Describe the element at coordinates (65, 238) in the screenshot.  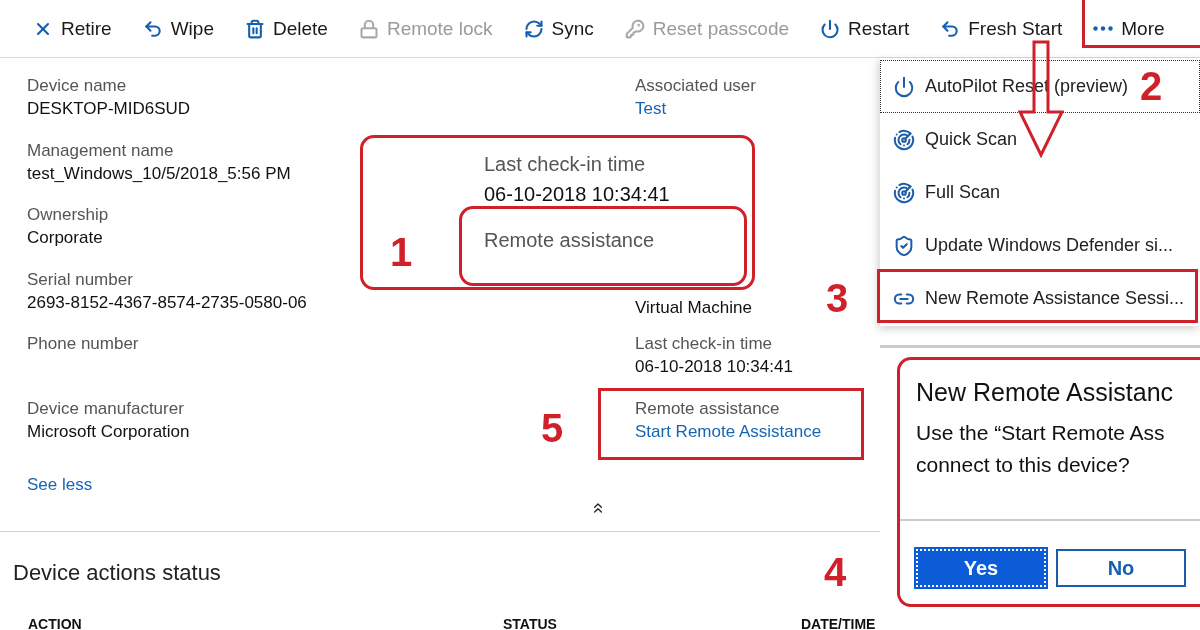
I see `property-value: Corporate` at that location.